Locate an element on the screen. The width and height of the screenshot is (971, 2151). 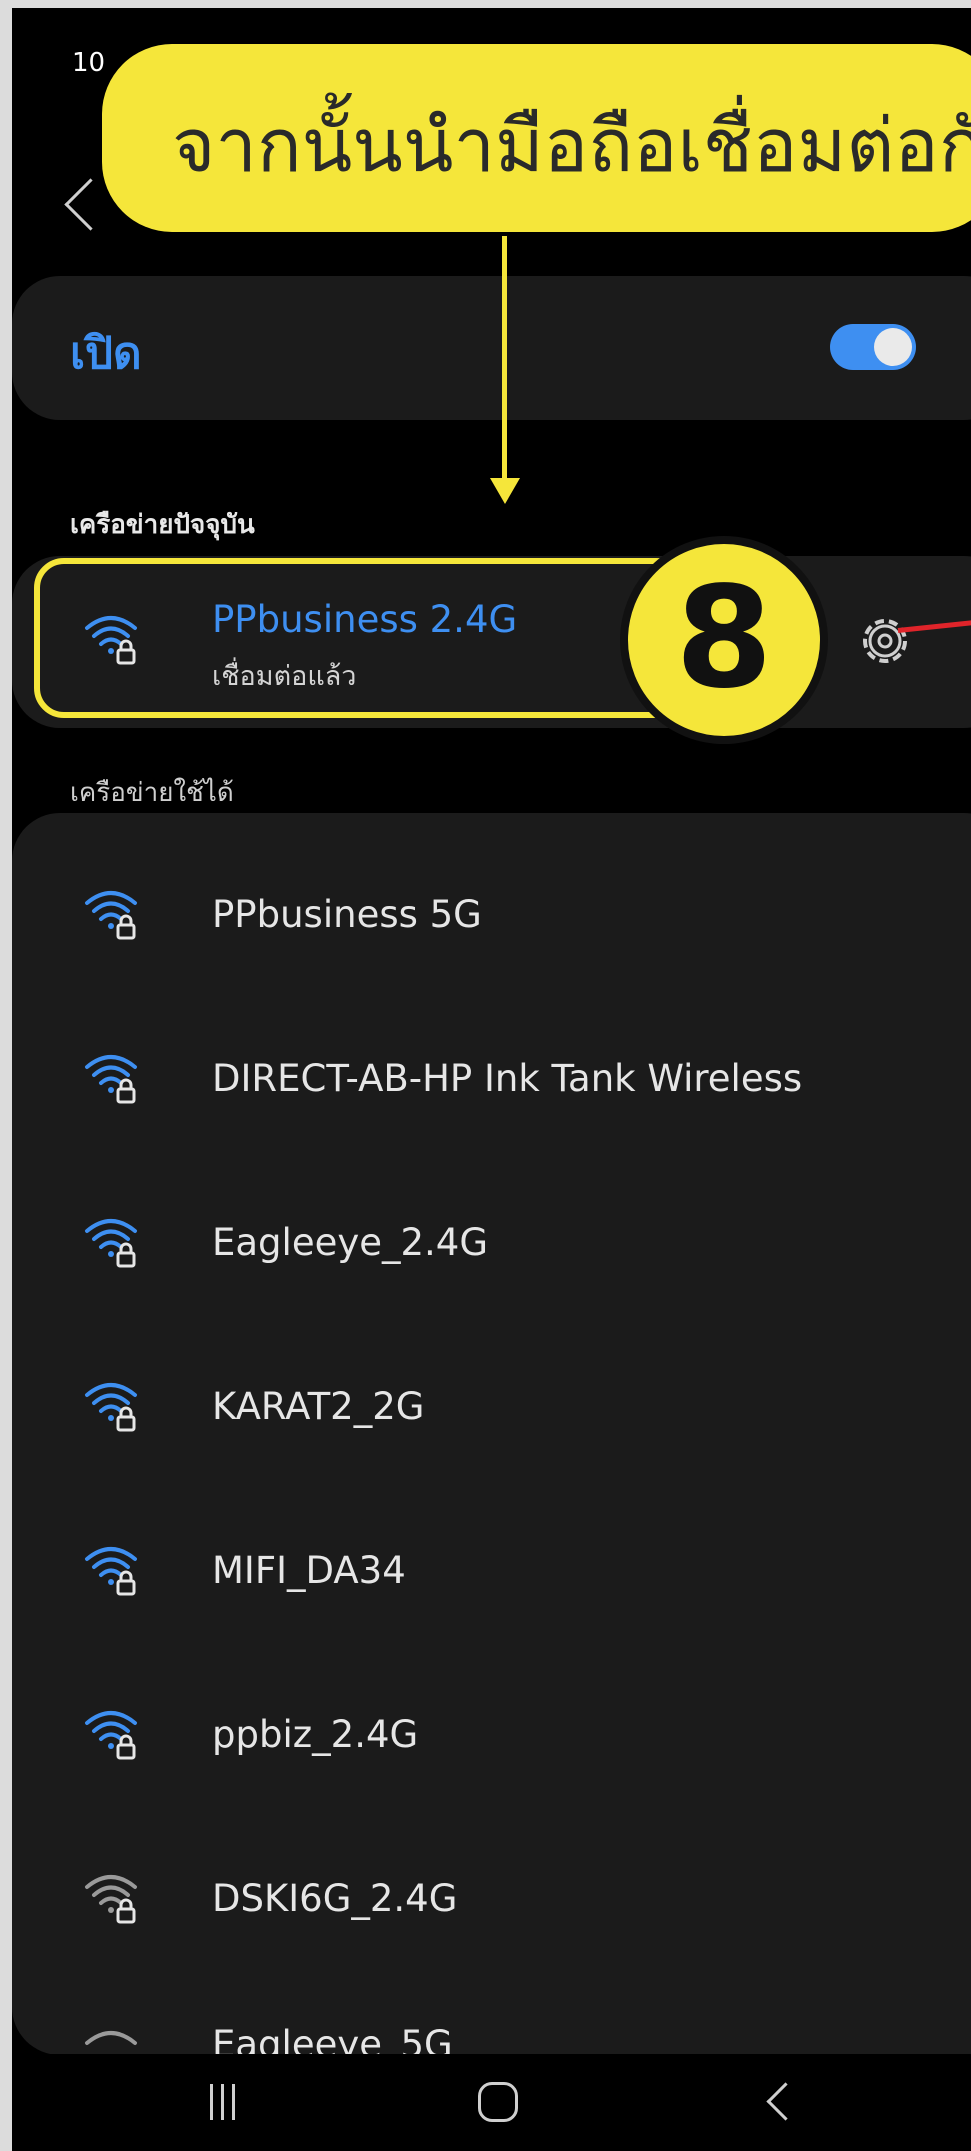
network-row: MIFI_DA34 is located at coordinates (491, 1571).